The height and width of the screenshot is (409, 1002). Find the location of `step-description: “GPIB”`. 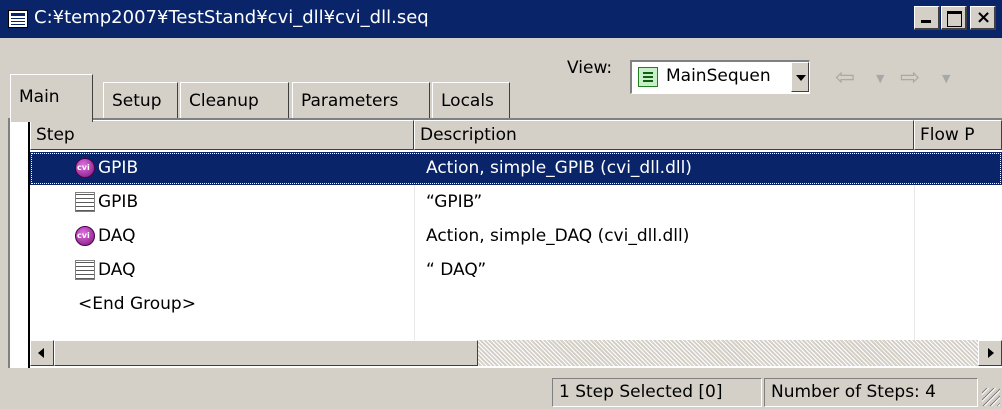

step-description: “GPIB” is located at coordinates (454, 202).